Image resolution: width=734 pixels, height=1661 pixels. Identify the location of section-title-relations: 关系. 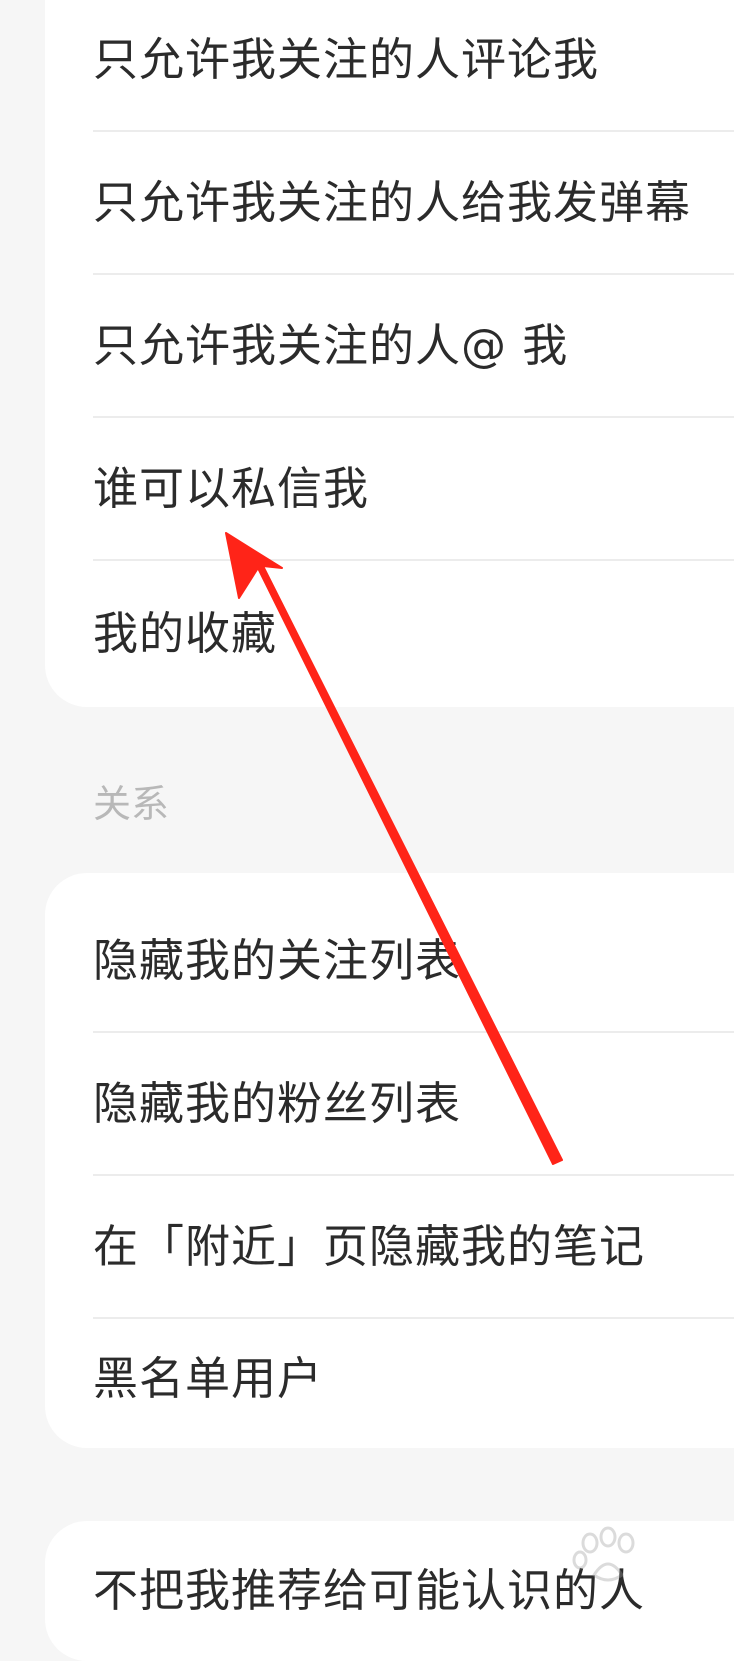
(131, 804).